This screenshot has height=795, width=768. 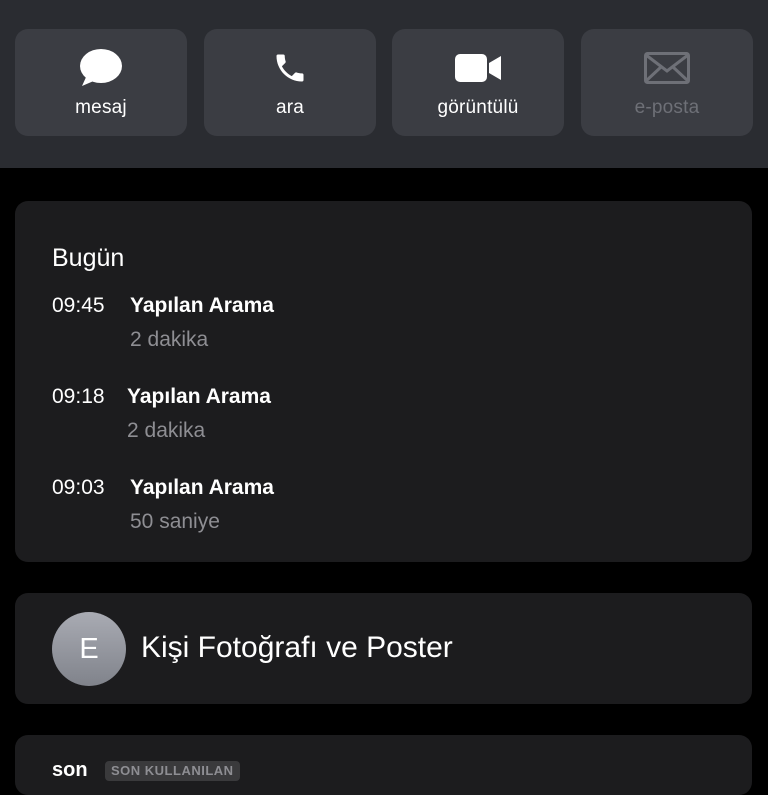 What do you see at coordinates (101, 68) in the screenshot?
I see `message-icon` at bounding box center [101, 68].